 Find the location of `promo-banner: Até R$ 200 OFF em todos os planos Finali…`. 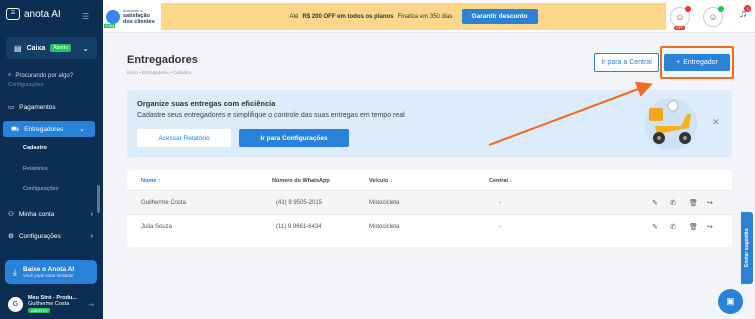

promo-banner: Até R$ 200 OFF em todos os planos Finali… is located at coordinates (413, 16).